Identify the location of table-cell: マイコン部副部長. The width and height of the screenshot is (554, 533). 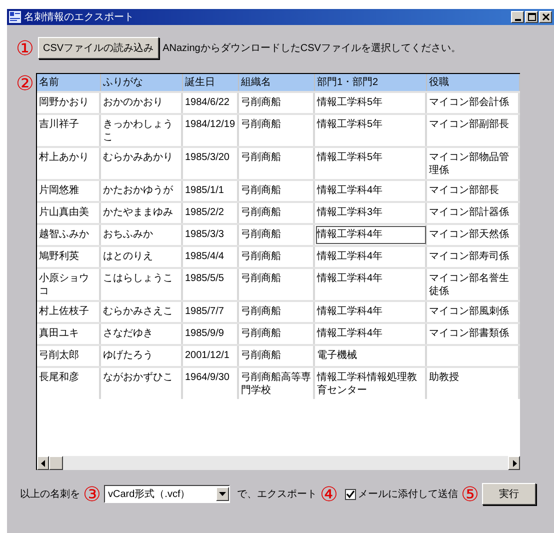
(473, 130).